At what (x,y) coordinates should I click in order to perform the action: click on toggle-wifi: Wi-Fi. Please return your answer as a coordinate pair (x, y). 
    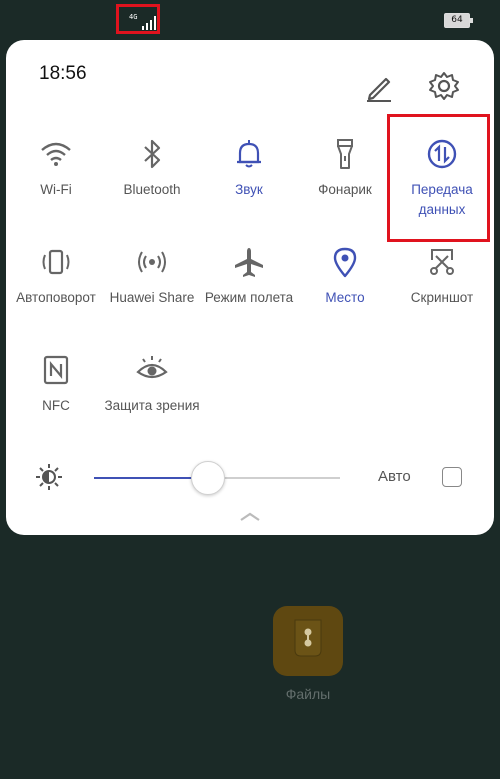
    Looking at the image, I should click on (56, 167).